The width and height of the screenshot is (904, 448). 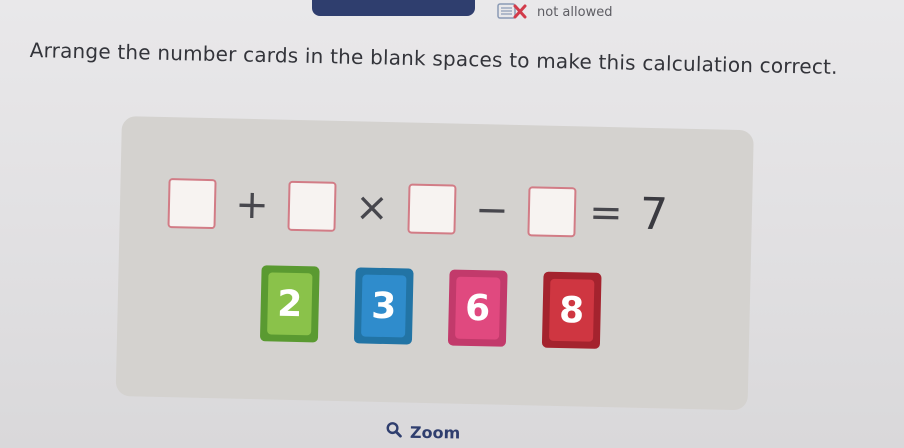 I want to click on magnifier-icon, so click(x=394, y=431).